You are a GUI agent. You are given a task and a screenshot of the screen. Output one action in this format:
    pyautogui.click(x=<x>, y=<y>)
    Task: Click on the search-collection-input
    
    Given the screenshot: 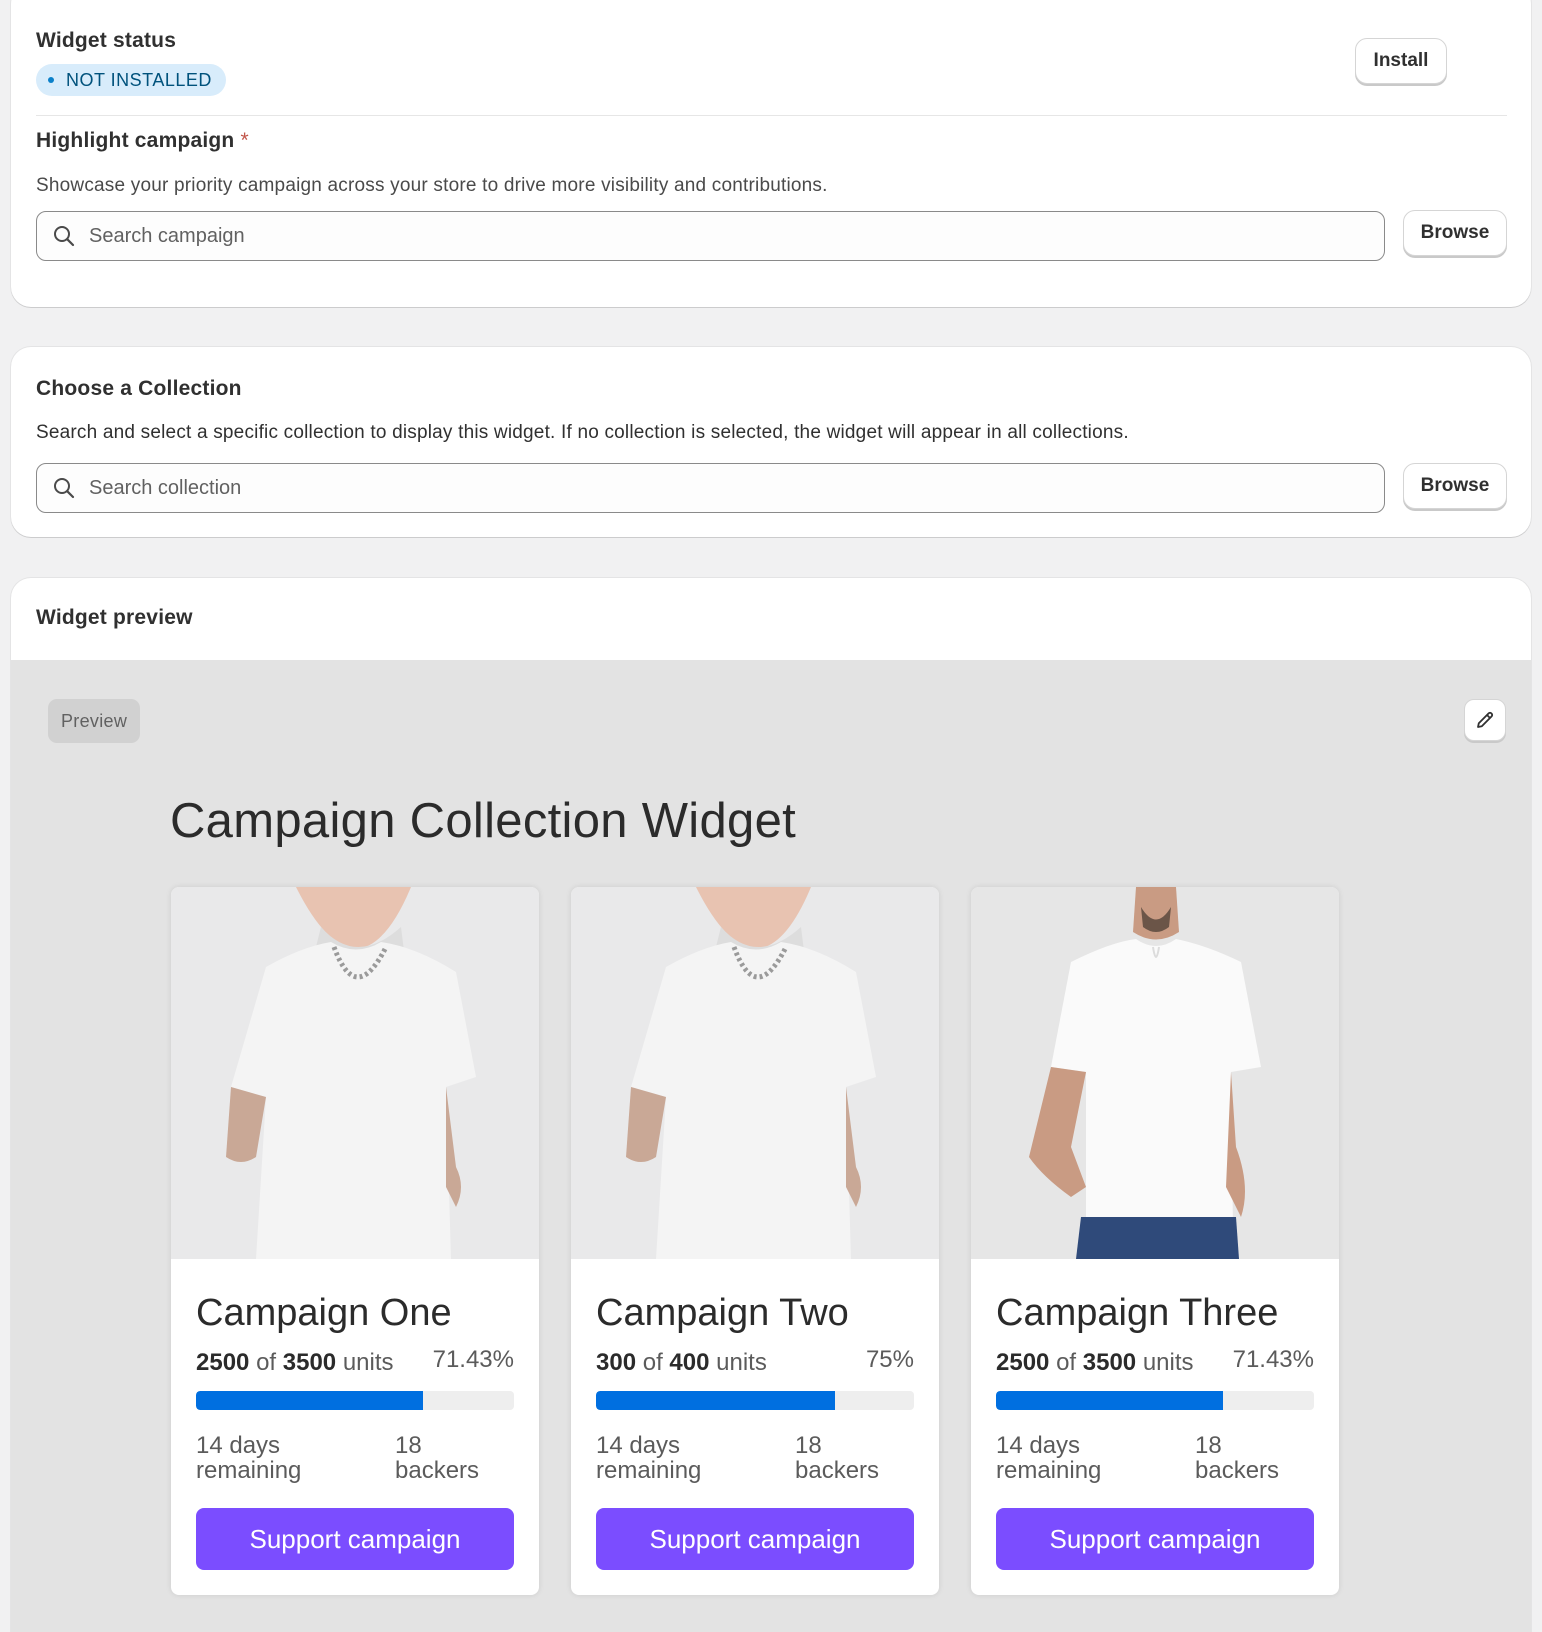 What is the action you would take?
    pyautogui.click(x=709, y=488)
    